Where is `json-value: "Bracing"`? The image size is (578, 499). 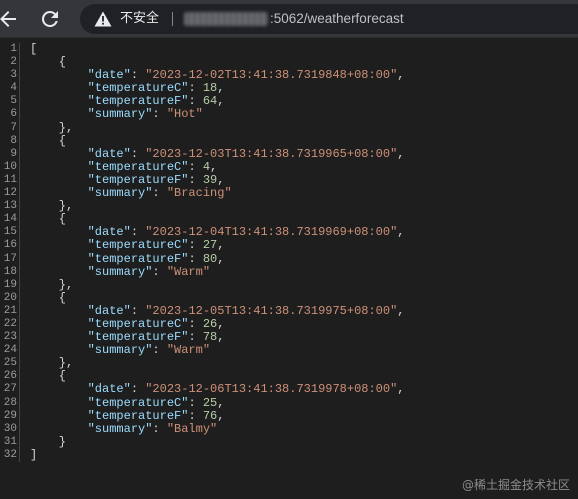
json-value: "Bracing" is located at coordinates (199, 193).